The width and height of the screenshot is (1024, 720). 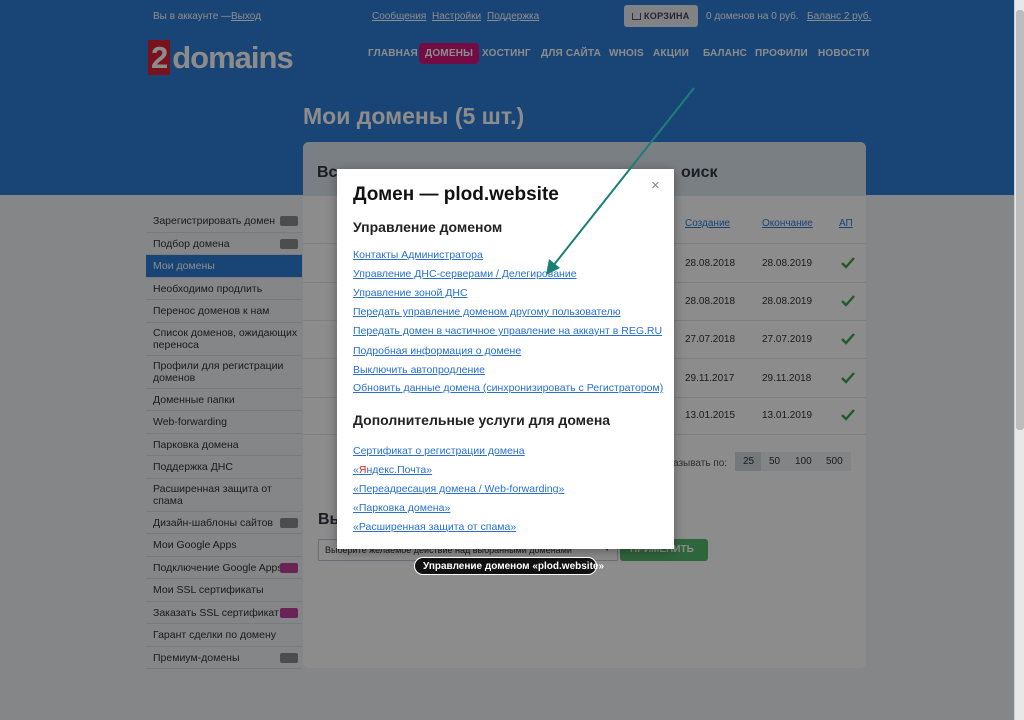 I want to click on section-extra-services: Дополнительные услуги для домена, so click(x=482, y=420).